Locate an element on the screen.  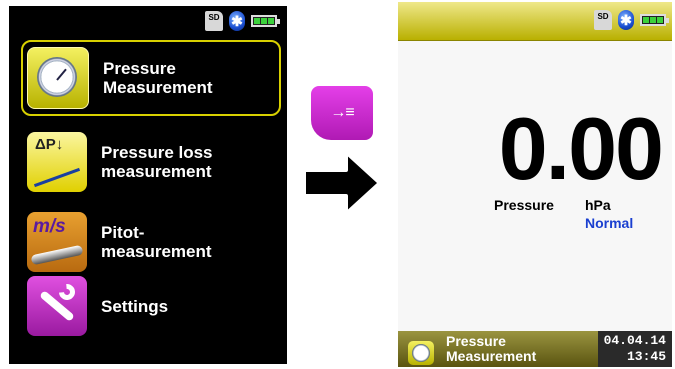
menu-item-label: Settings is located at coordinates (135, 306).